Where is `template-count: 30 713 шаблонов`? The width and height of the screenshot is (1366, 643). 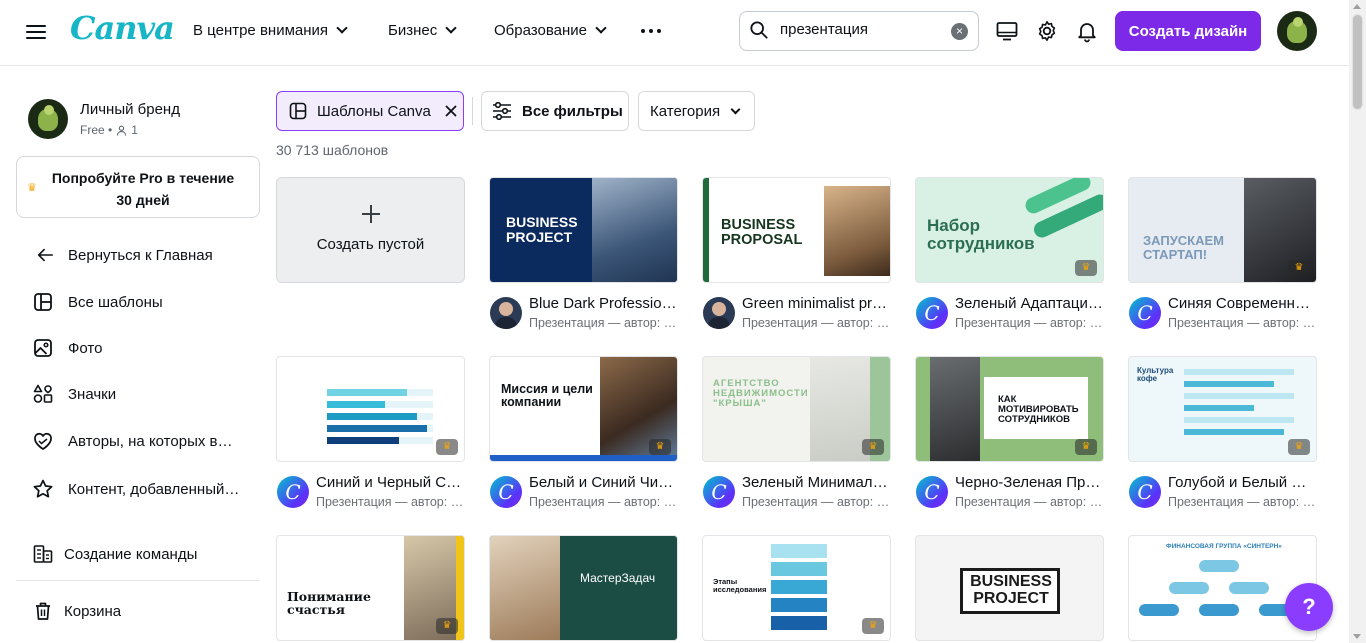
template-count: 30 713 шаблонов is located at coordinates (332, 150).